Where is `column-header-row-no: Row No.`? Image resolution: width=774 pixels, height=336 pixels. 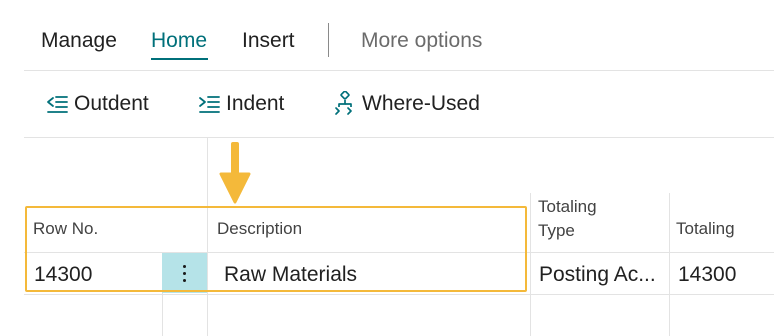 column-header-row-no: Row No. is located at coordinates (65, 229).